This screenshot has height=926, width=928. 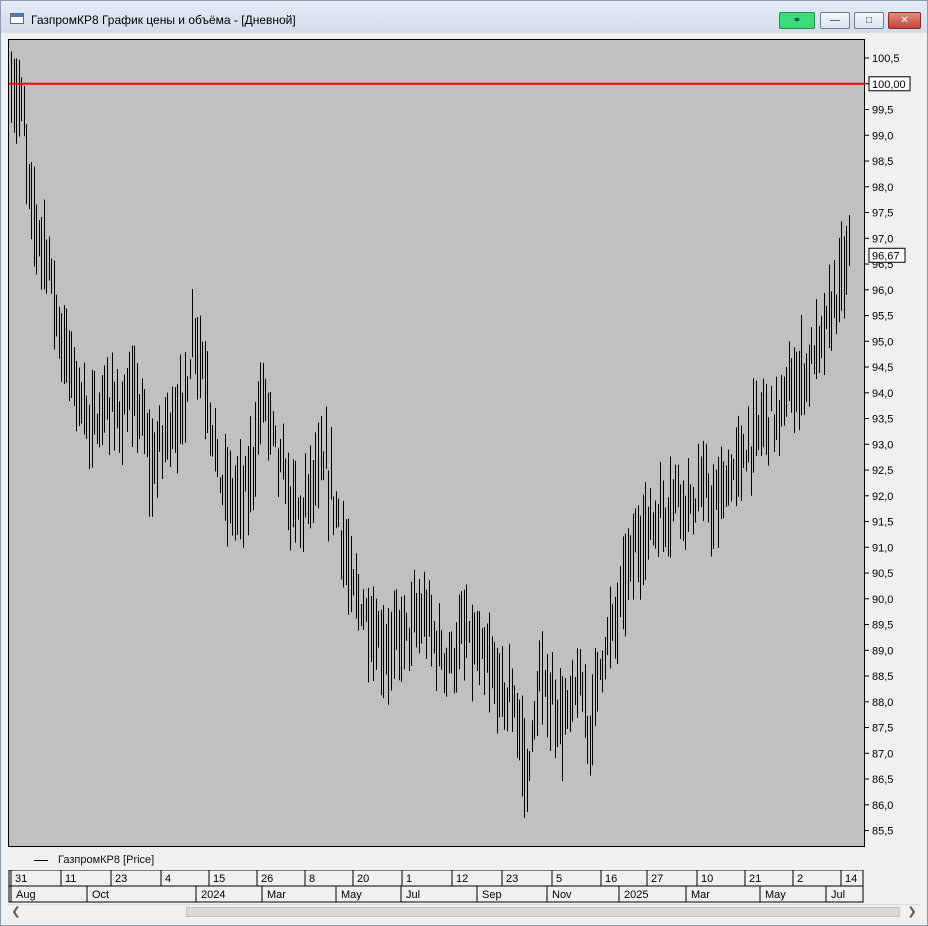 What do you see at coordinates (882, 806) in the screenshot?
I see `y-tick-label: 86,0` at bounding box center [882, 806].